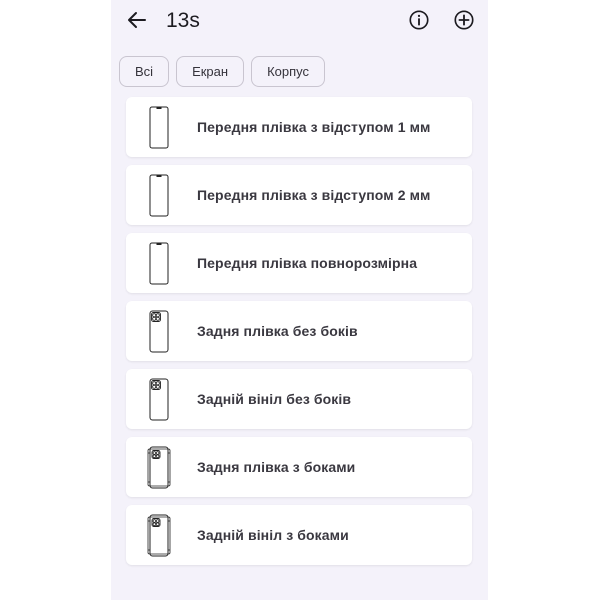  What do you see at coordinates (314, 127) in the screenshot?
I see `list-item-label: Передня плівка з відступом 1 мм` at bounding box center [314, 127].